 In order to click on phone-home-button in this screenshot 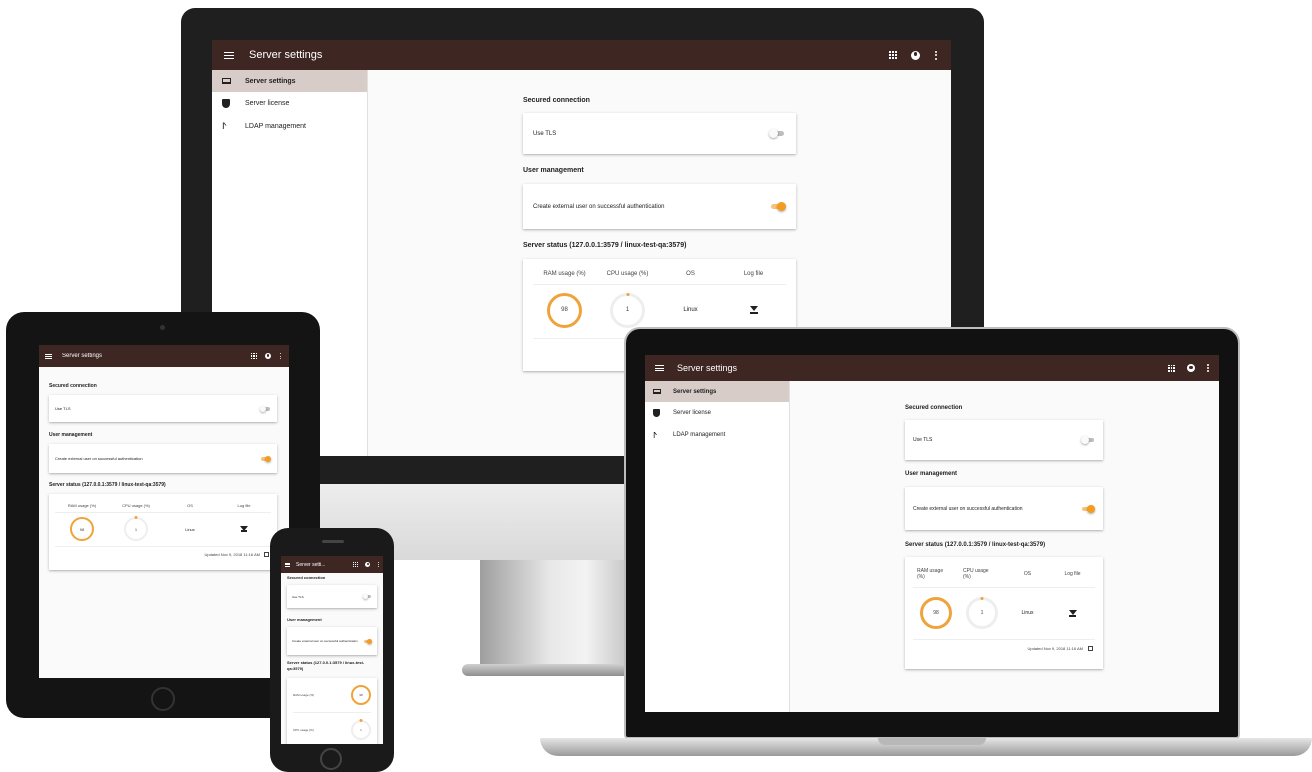, I will do `click(331, 759)`.